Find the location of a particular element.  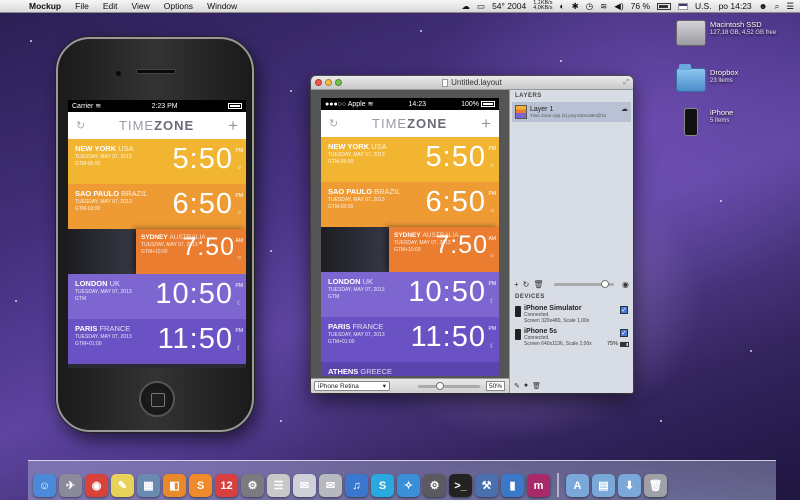

dock-stickies-icon: ✎ is located at coordinates (122, 485).